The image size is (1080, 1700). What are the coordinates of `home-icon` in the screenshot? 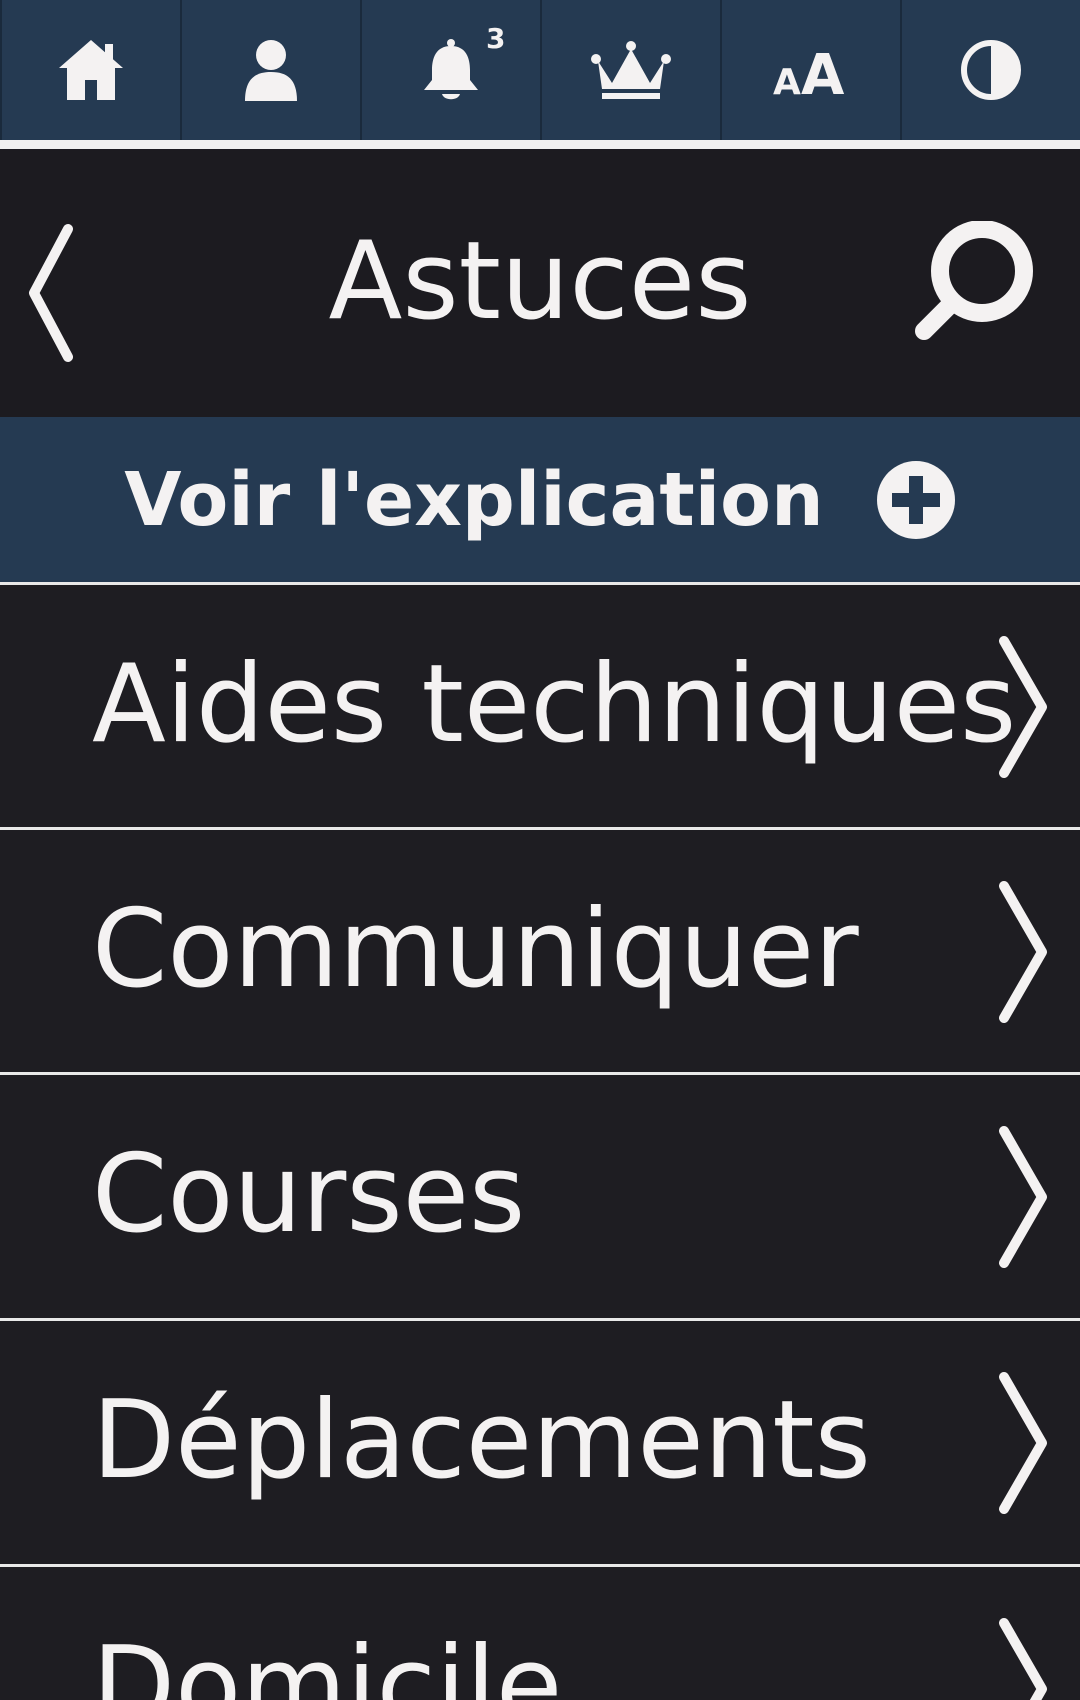 It's located at (91, 70).